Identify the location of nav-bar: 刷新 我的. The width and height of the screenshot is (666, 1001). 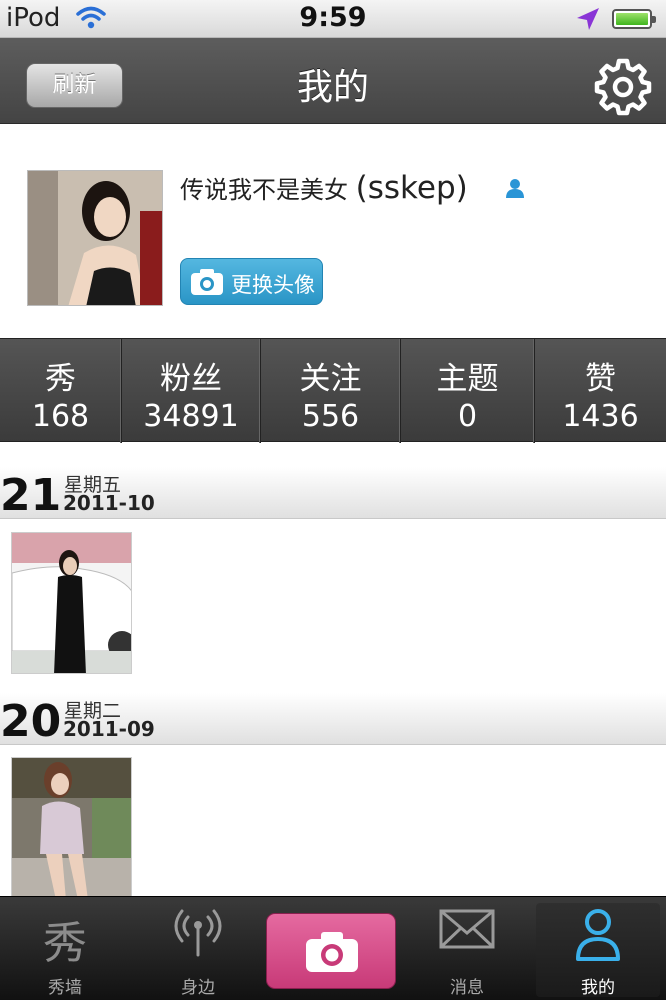
(333, 81).